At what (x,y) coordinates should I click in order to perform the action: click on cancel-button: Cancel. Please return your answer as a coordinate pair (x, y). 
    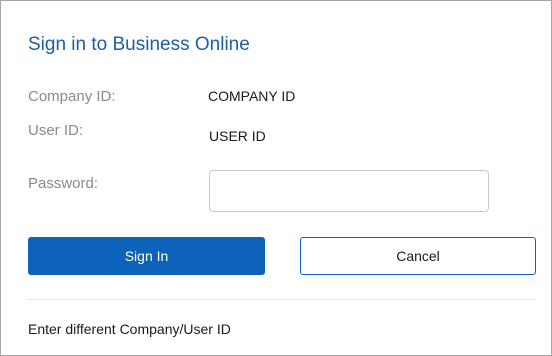
    Looking at the image, I should click on (418, 256).